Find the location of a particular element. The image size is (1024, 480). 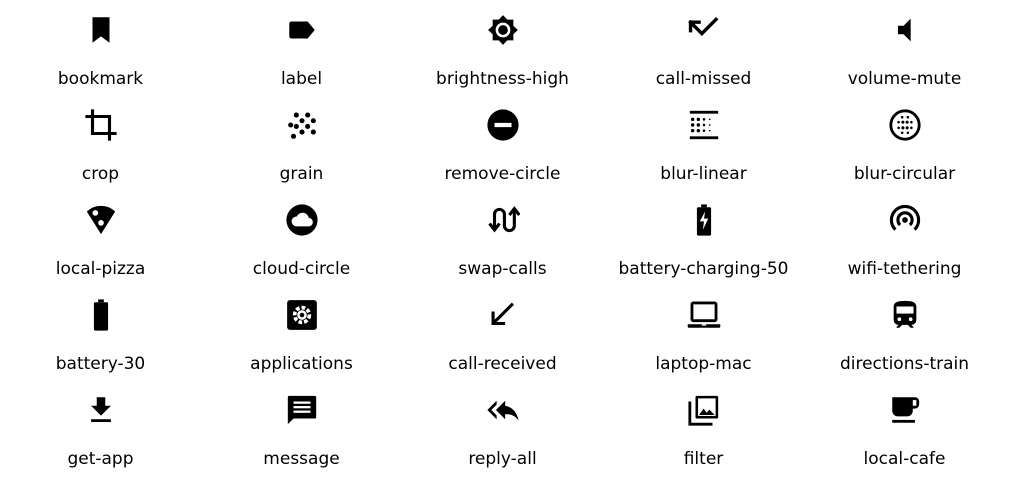

icon-label: call-missed is located at coordinates (703, 79).